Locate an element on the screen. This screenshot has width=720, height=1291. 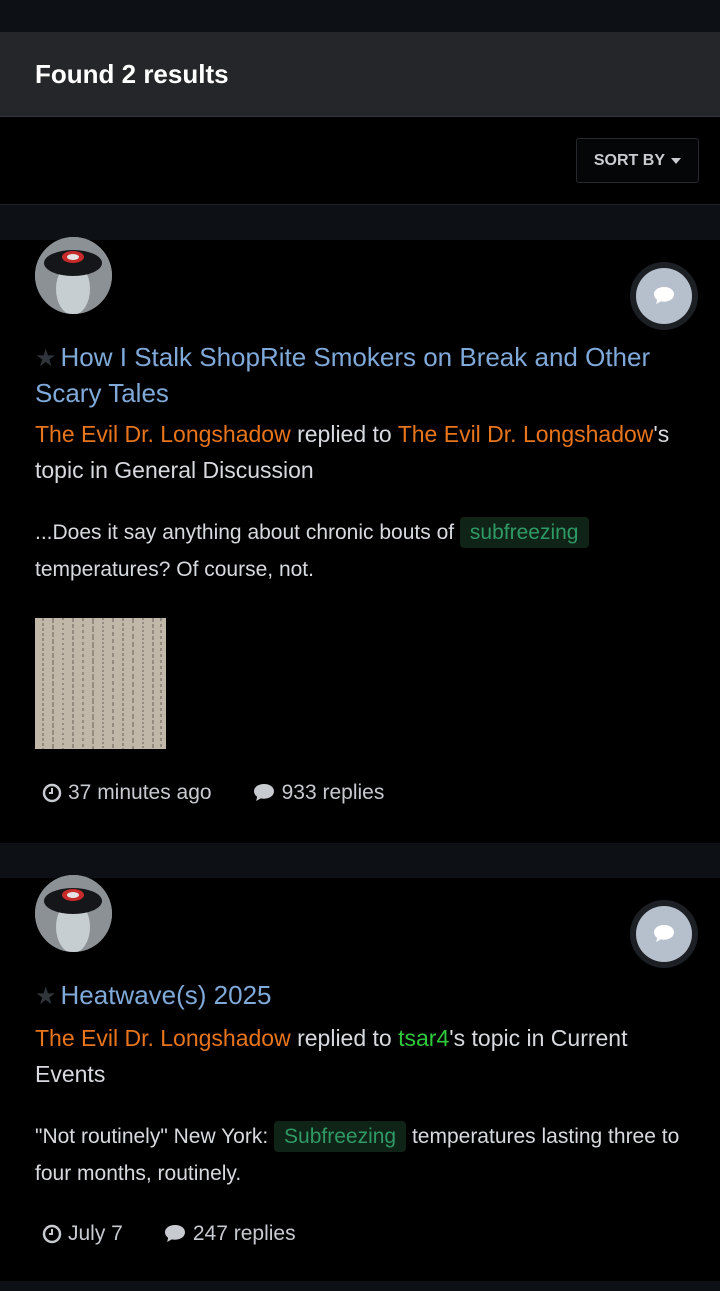
time-label: July 7 is located at coordinates (95, 1233).